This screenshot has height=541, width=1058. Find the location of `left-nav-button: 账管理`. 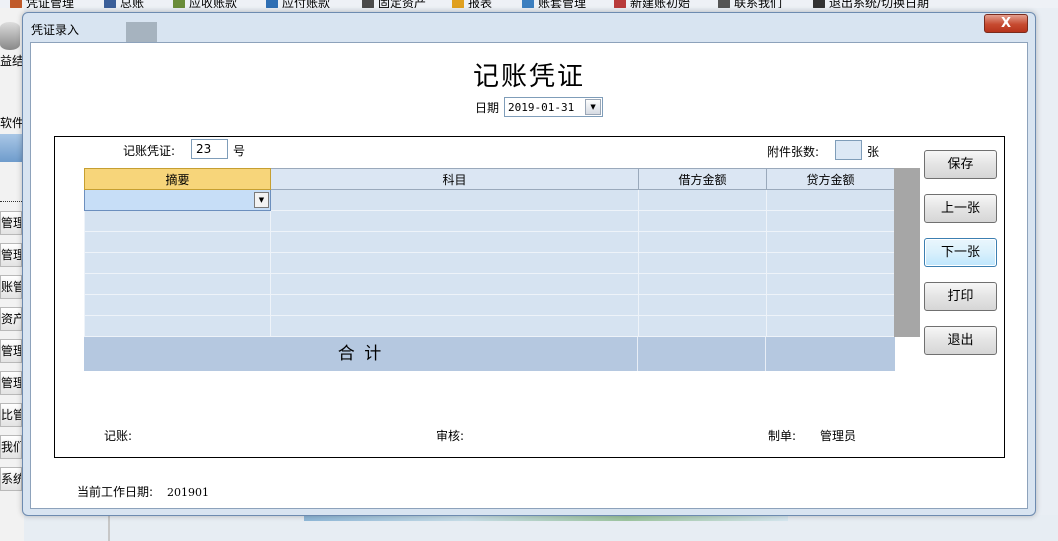

left-nav-button: 账管理 is located at coordinates (11, 287).